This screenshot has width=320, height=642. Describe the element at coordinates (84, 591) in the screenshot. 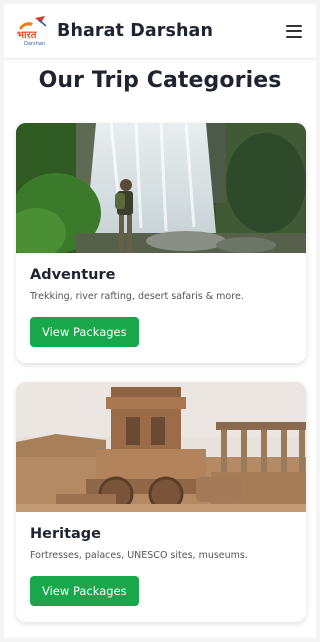

I see `view-packages-button-heritage: View Packages` at that location.